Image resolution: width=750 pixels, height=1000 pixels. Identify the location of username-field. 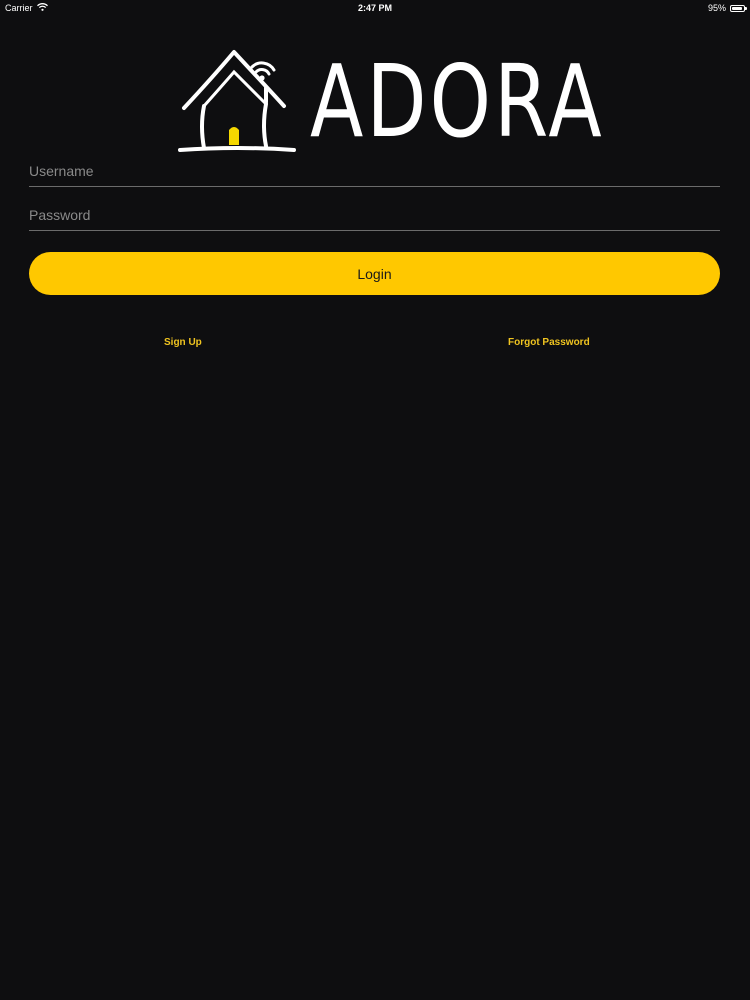
(374, 171).